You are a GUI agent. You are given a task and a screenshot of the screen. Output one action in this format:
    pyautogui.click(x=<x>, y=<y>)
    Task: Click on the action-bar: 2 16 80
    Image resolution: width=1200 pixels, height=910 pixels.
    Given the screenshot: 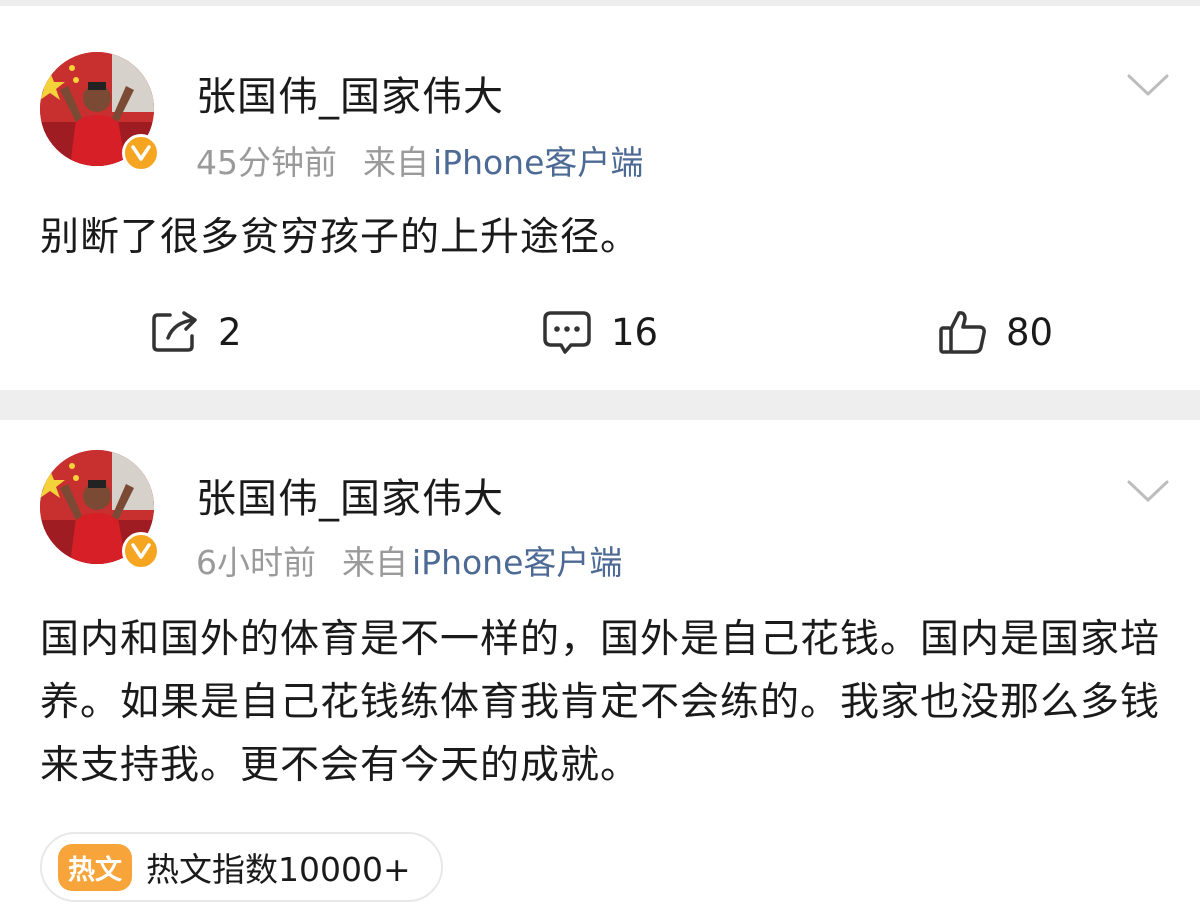 What is the action you would take?
    pyautogui.click(x=600, y=332)
    